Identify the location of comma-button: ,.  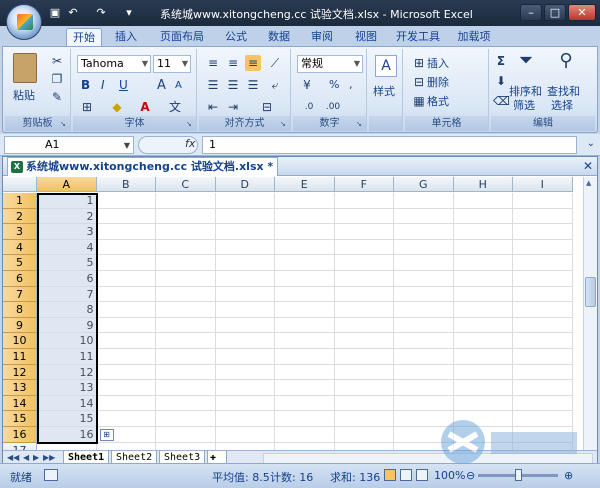
(351, 84).